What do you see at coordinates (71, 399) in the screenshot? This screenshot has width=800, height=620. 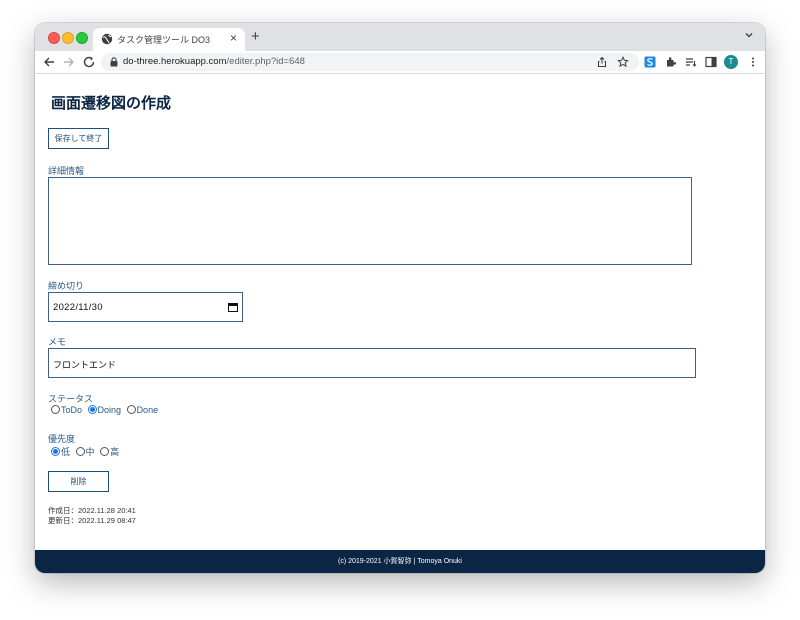 I see `status-label: ステータス` at bounding box center [71, 399].